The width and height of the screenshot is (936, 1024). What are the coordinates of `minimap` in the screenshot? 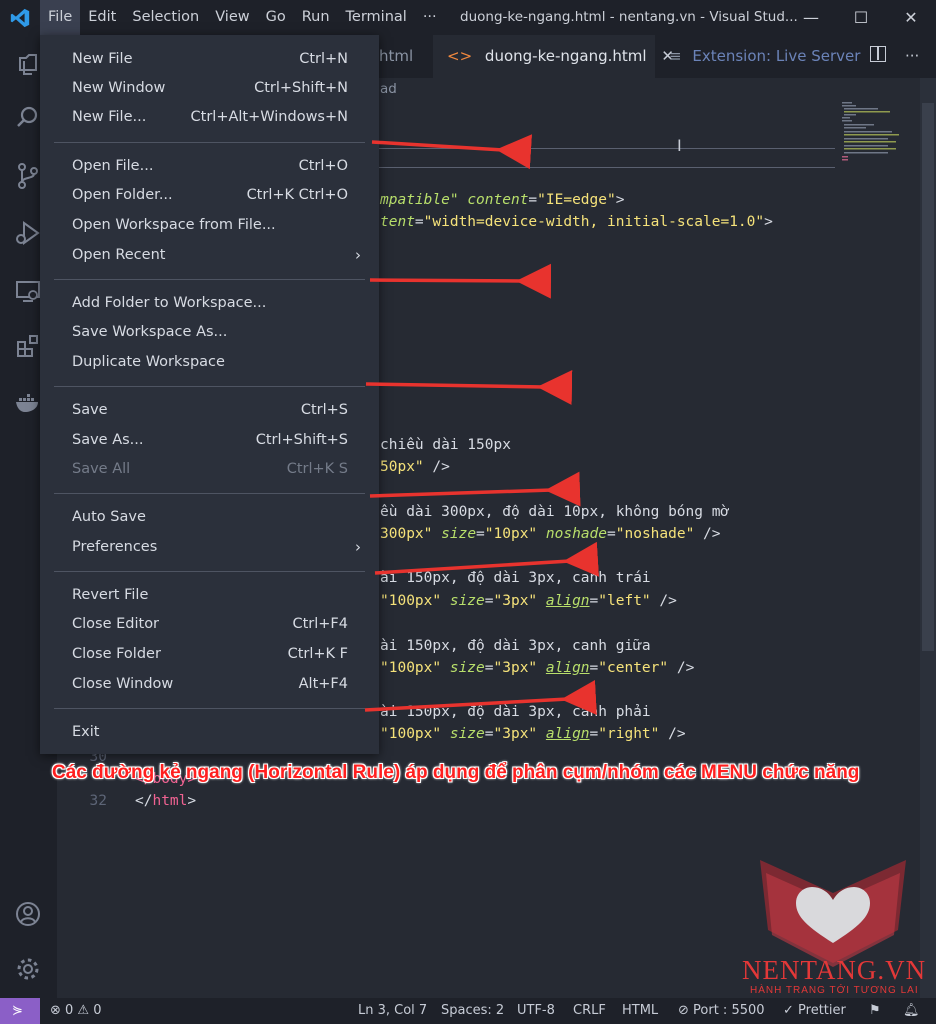 It's located at (880, 135).